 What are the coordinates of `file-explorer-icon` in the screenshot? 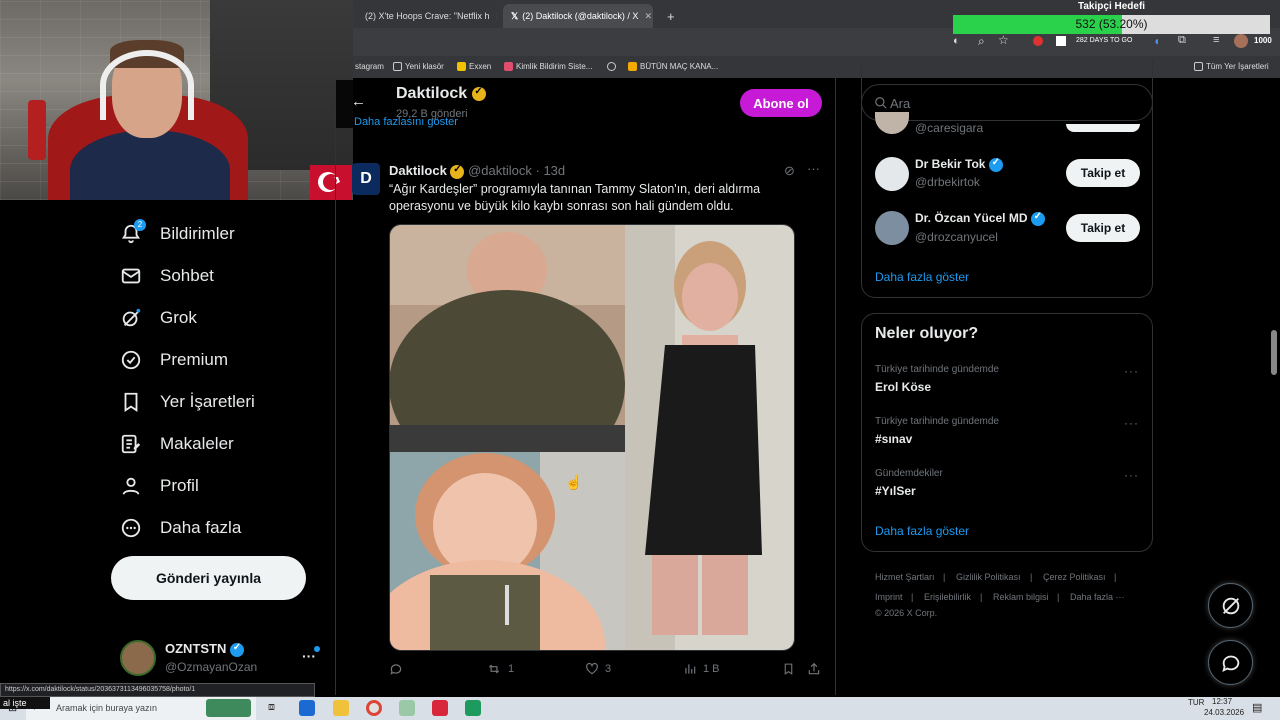 It's located at (341, 708).